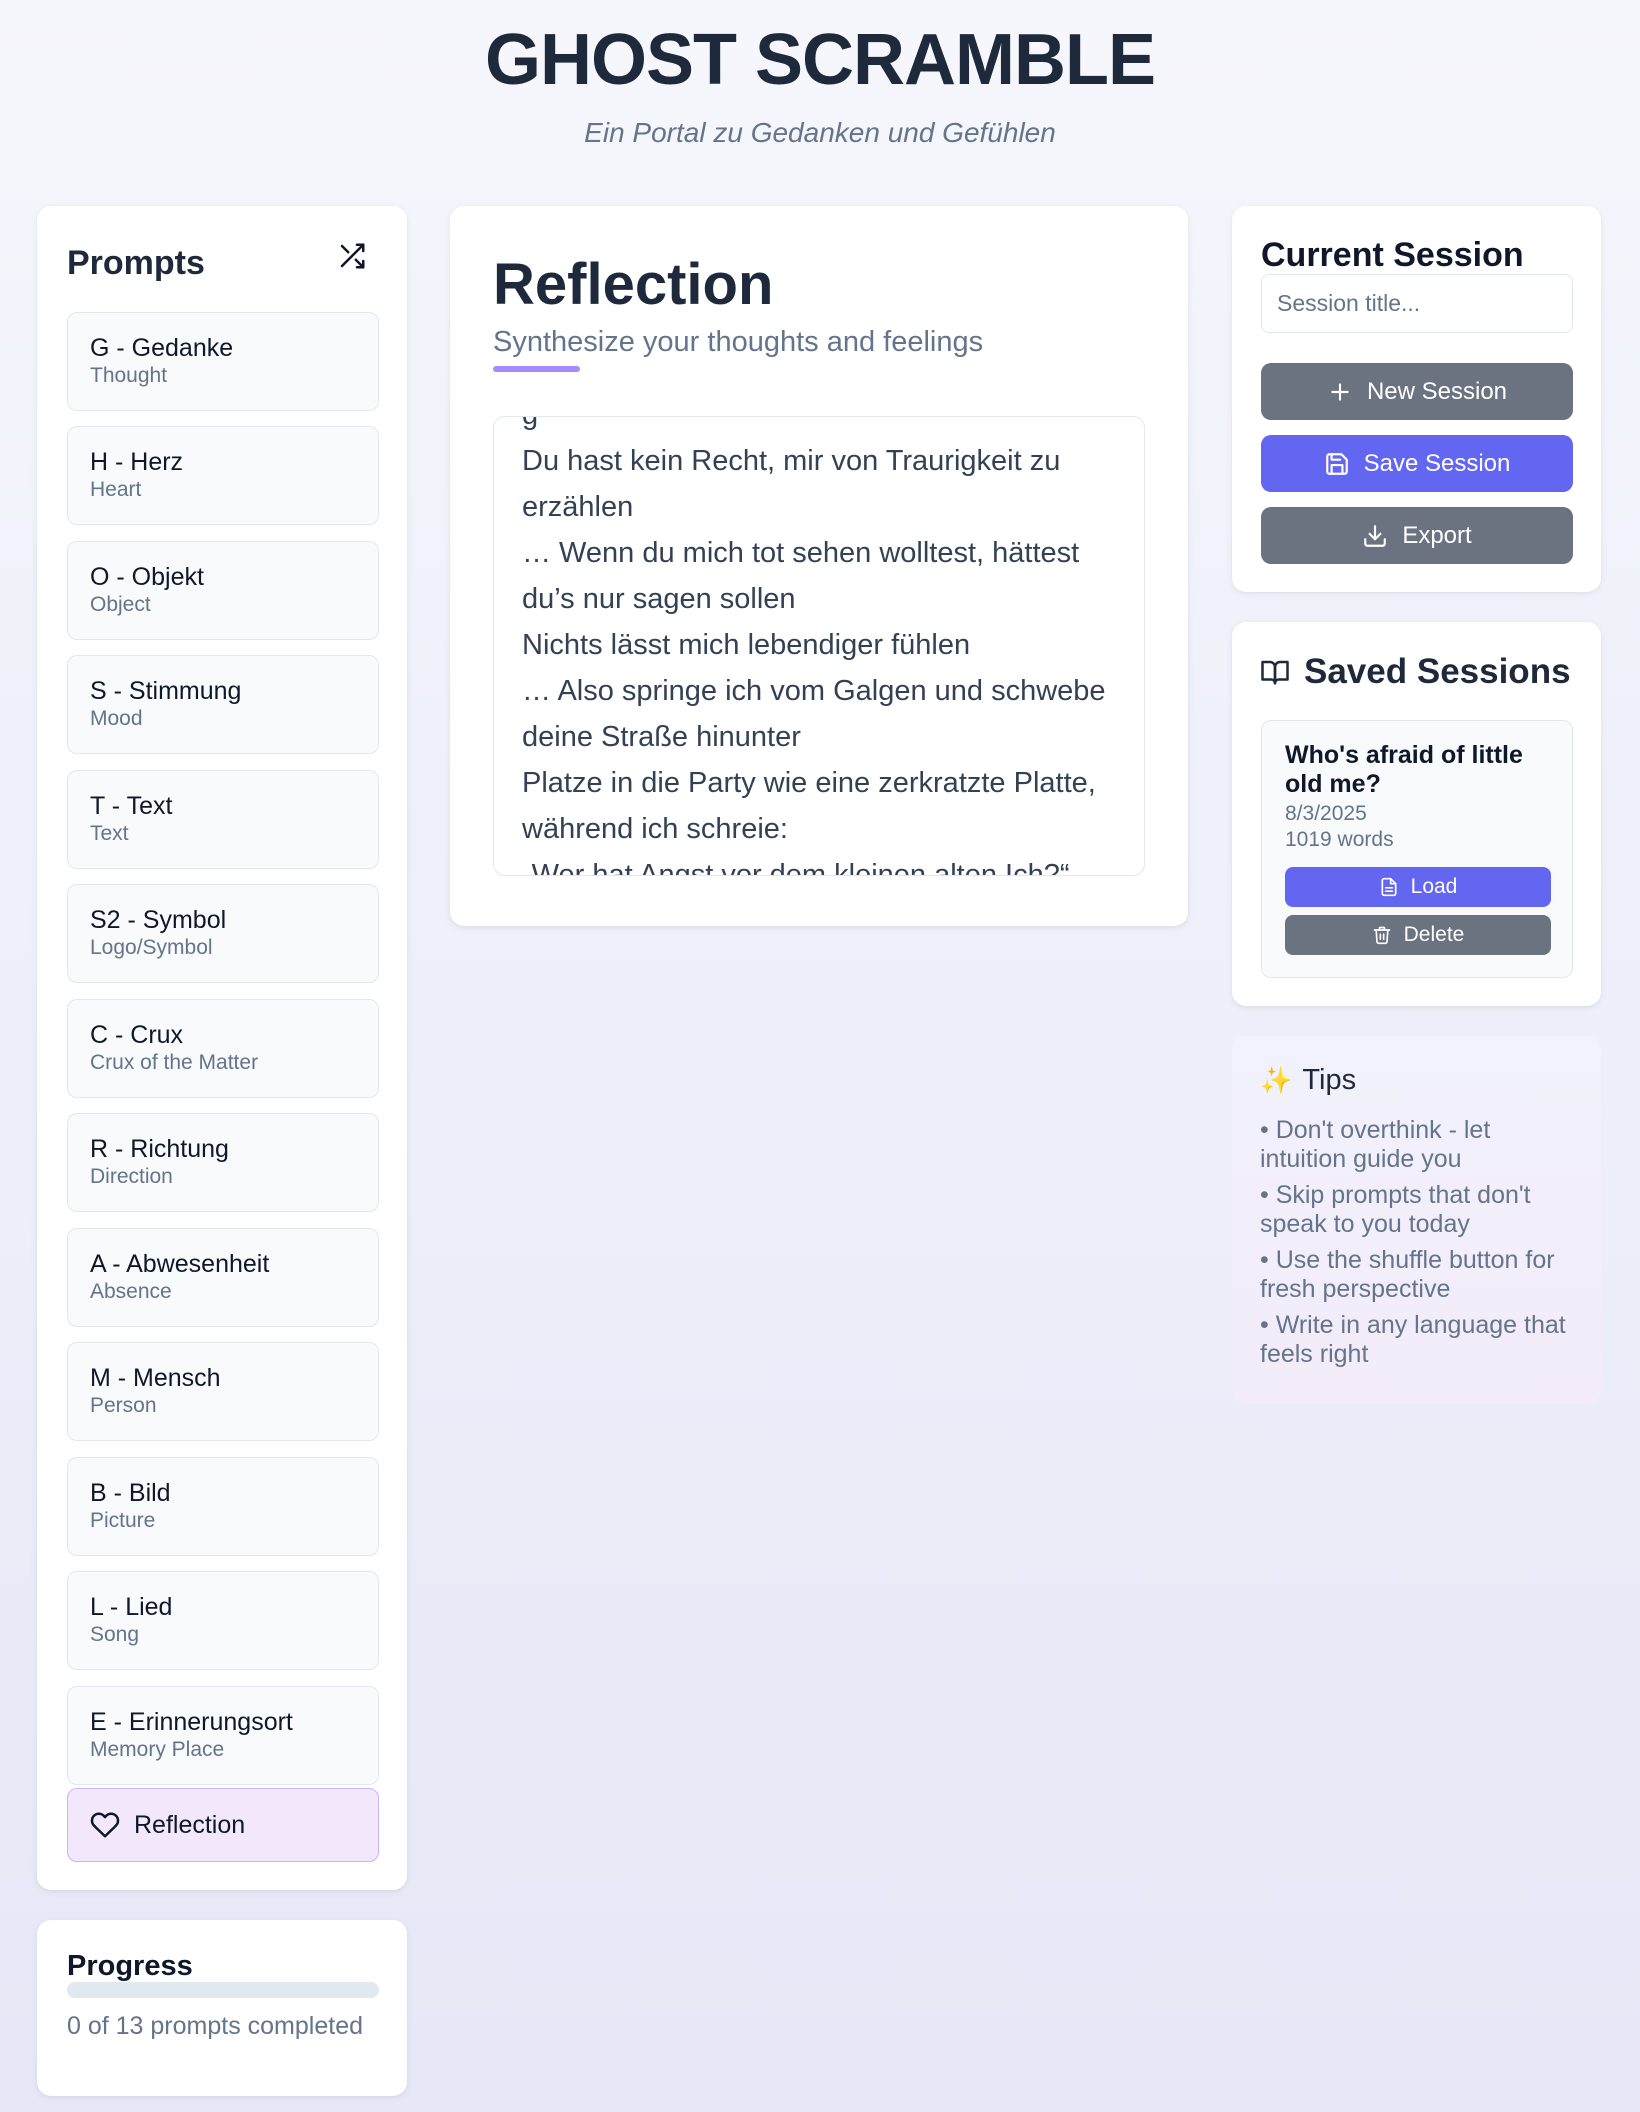 Image resolution: width=1640 pixels, height=2112 pixels. Describe the element at coordinates (1329, 1080) in the screenshot. I see `tips-title: Tips` at that location.